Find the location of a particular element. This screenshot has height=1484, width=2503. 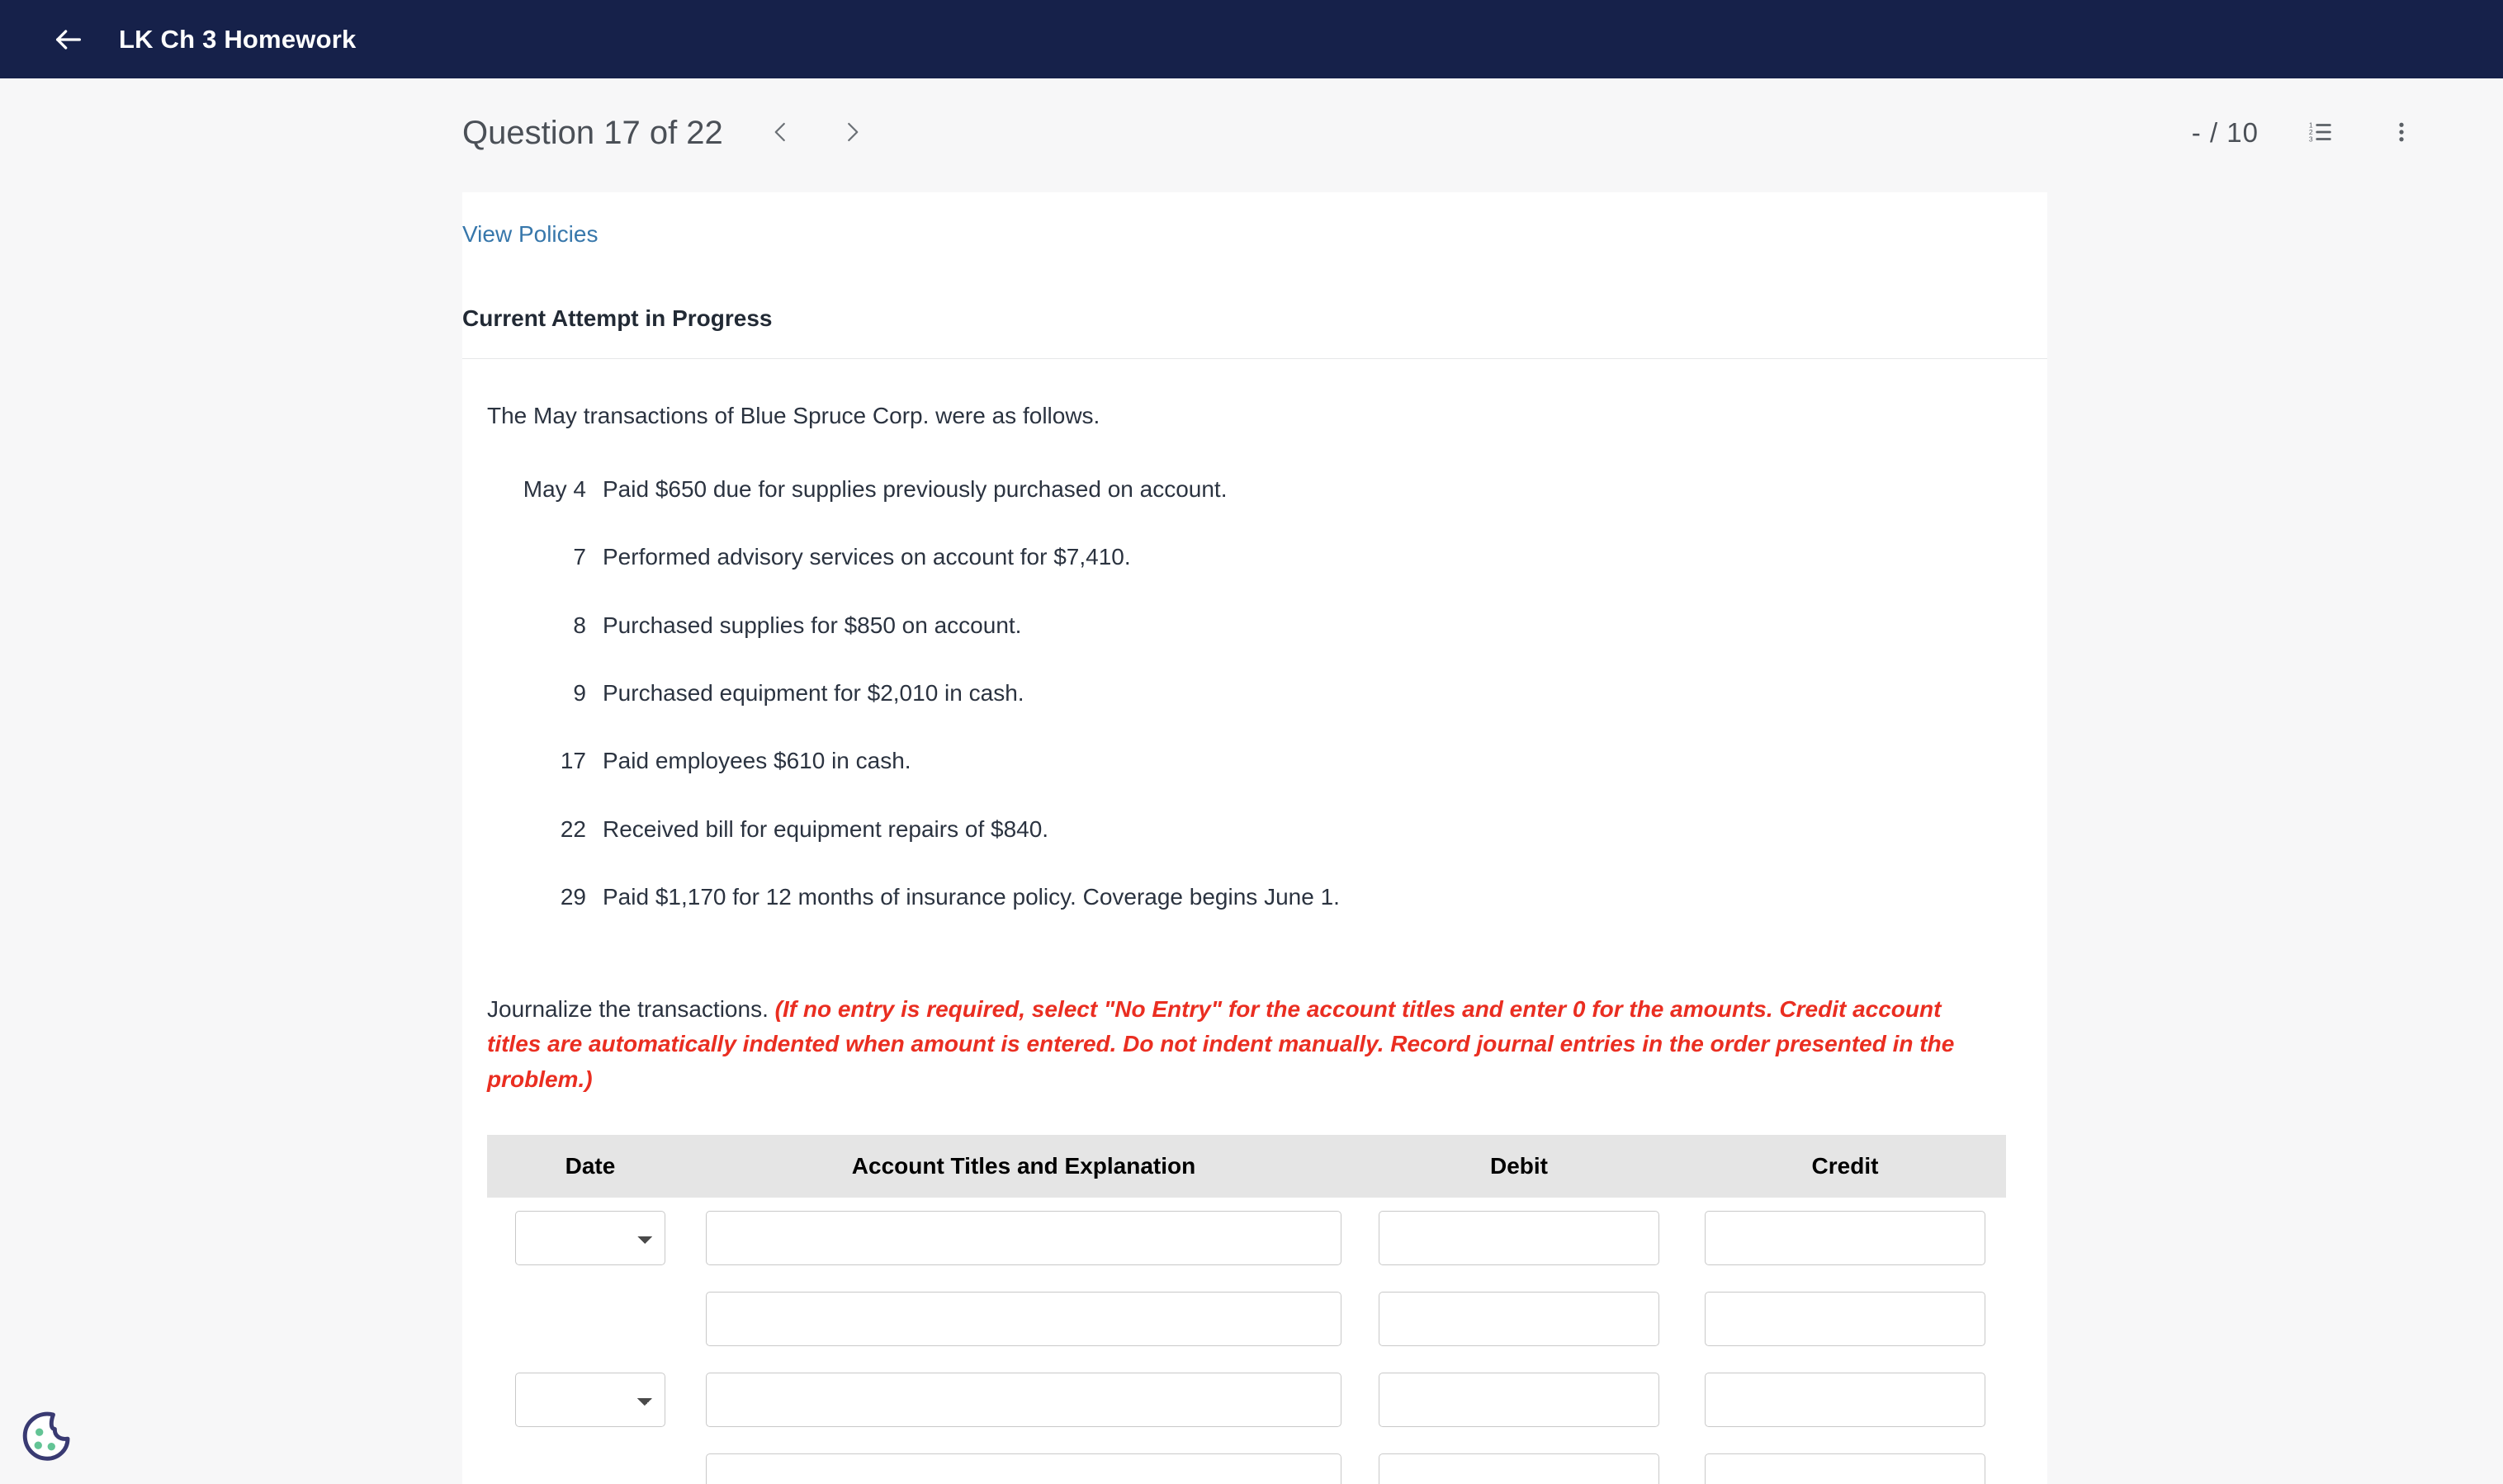

numbered-list-icon: 1 2 3 is located at coordinates (2321, 133).